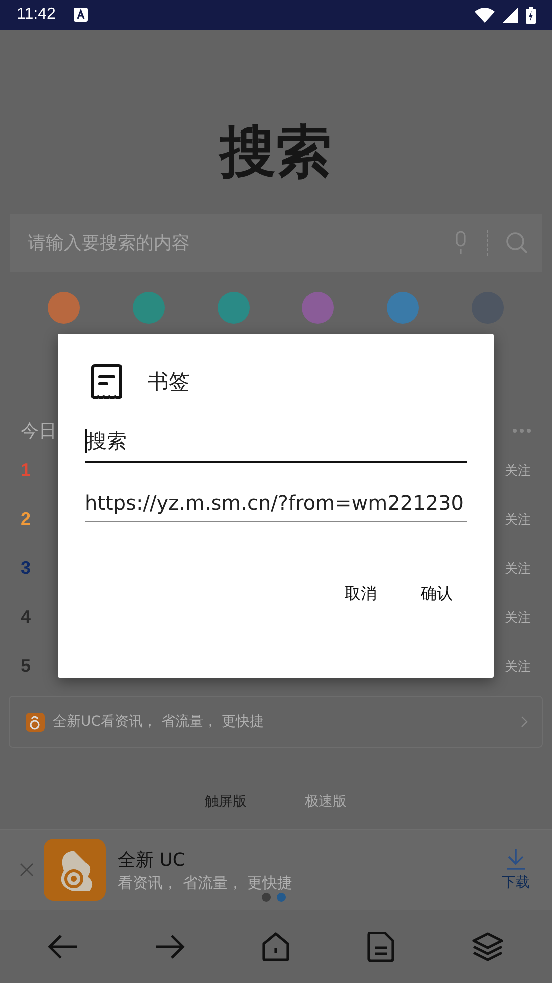 The height and width of the screenshot is (983, 552). Describe the element at coordinates (522, 431) in the screenshot. I see `more-icon` at that location.